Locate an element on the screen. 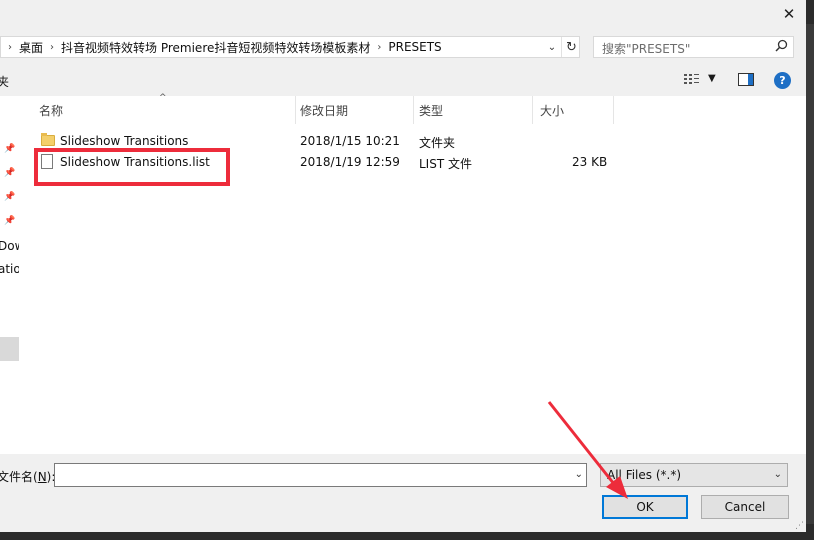  column-header-modified: 修改日期 is located at coordinates (356, 110).